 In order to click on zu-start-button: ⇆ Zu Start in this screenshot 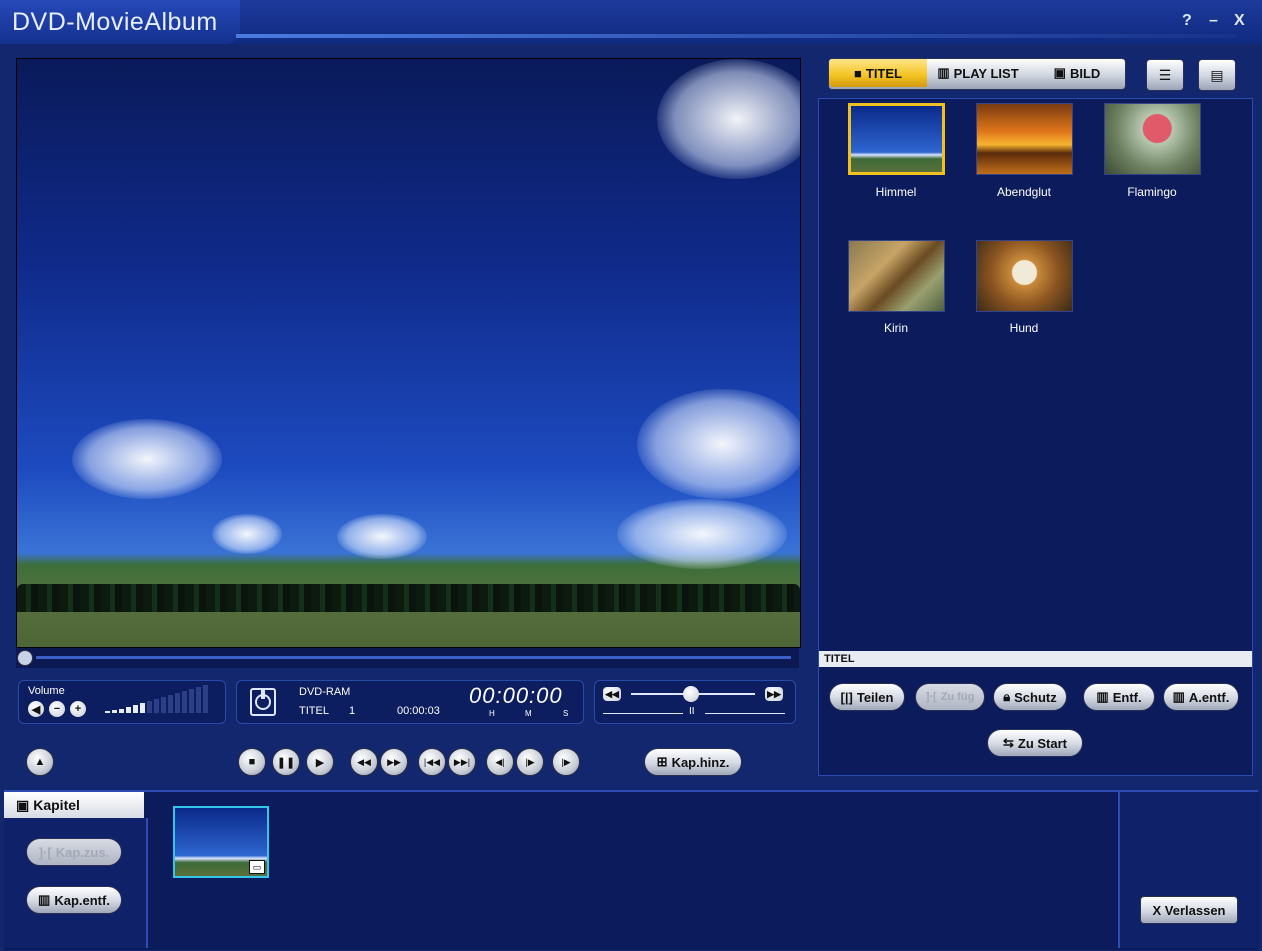, I will do `click(1035, 743)`.